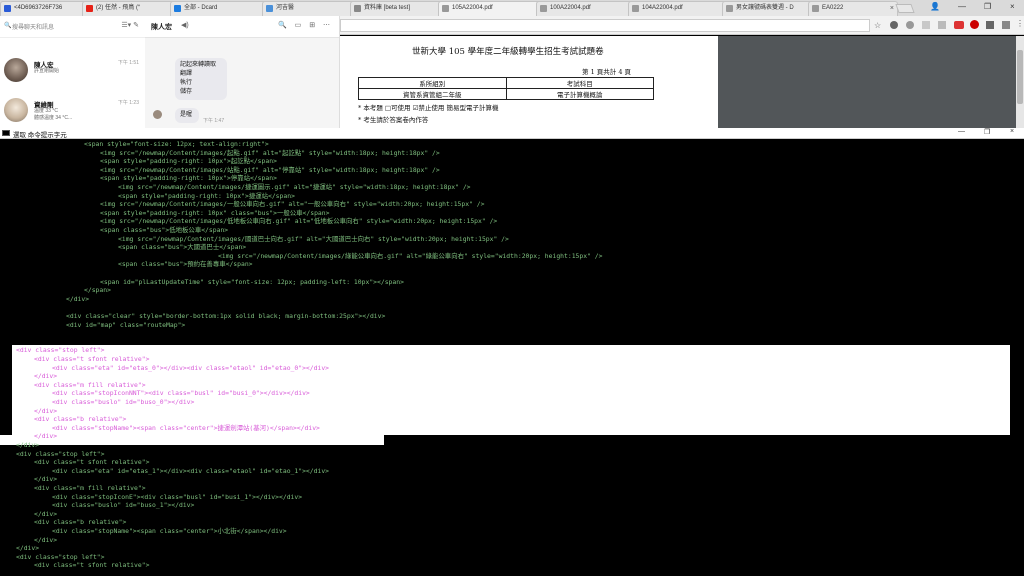 This screenshot has height=576, width=1024. What do you see at coordinates (192, 440) in the screenshot?
I see `text-selection` at bounding box center [192, 440].